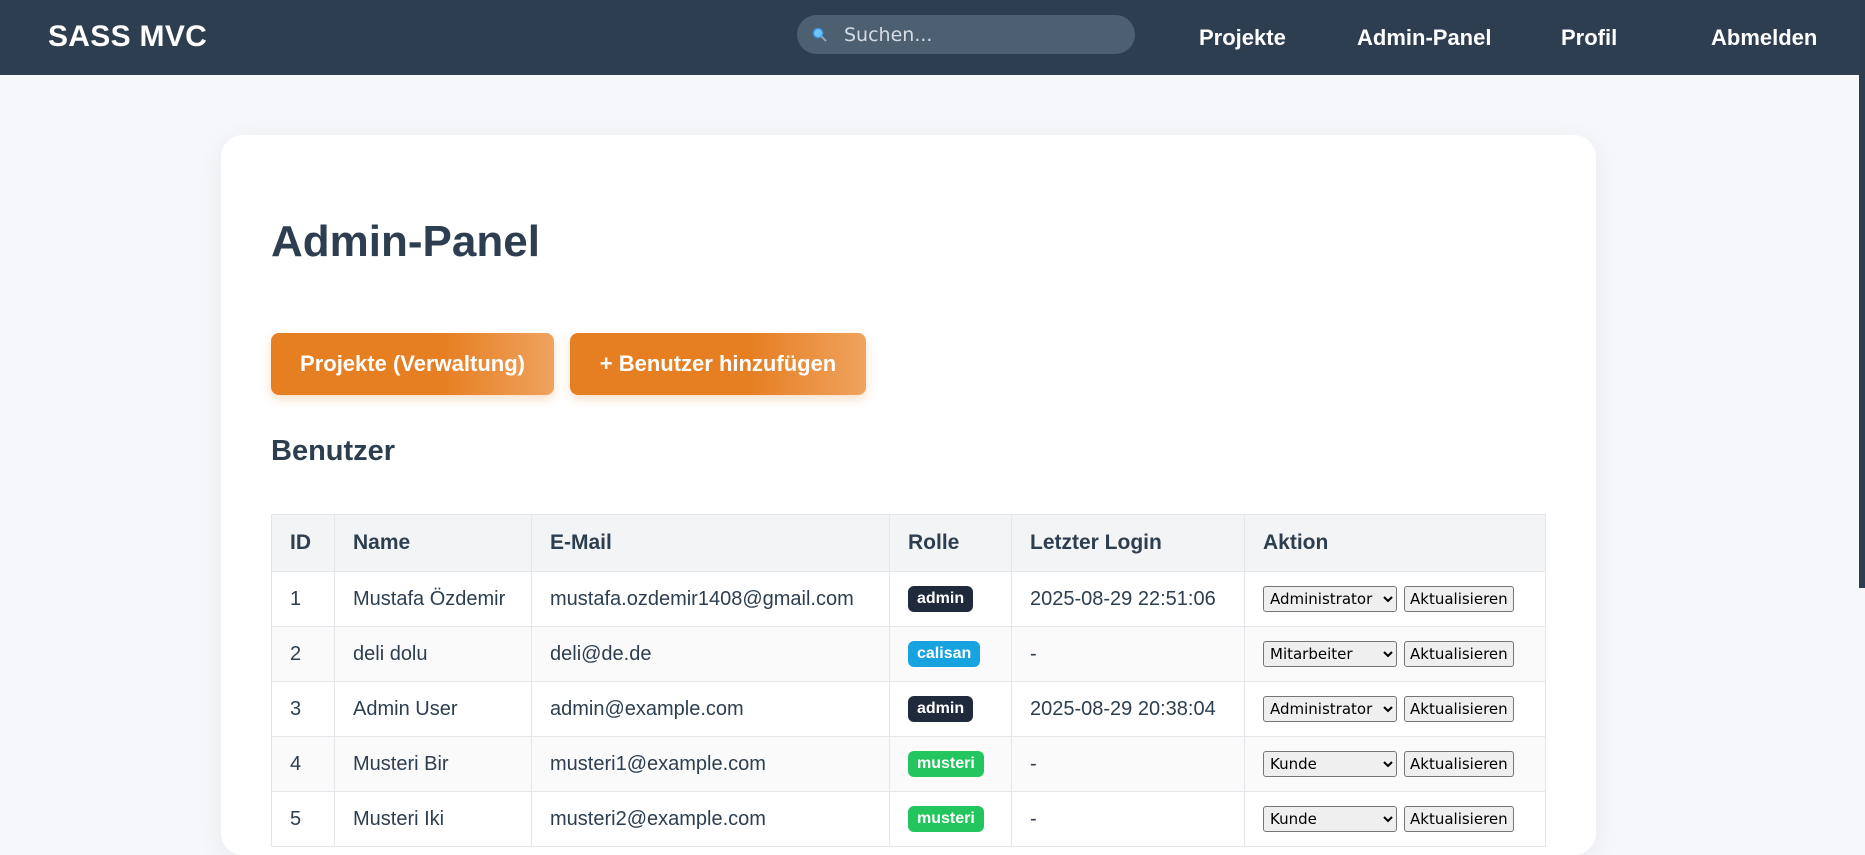 This screenshot has width=1865, height=855. What do you see at coordinates (944, 654) in the screenshot?
I see `role-badge: calisan` at bounding box center [944, 654].